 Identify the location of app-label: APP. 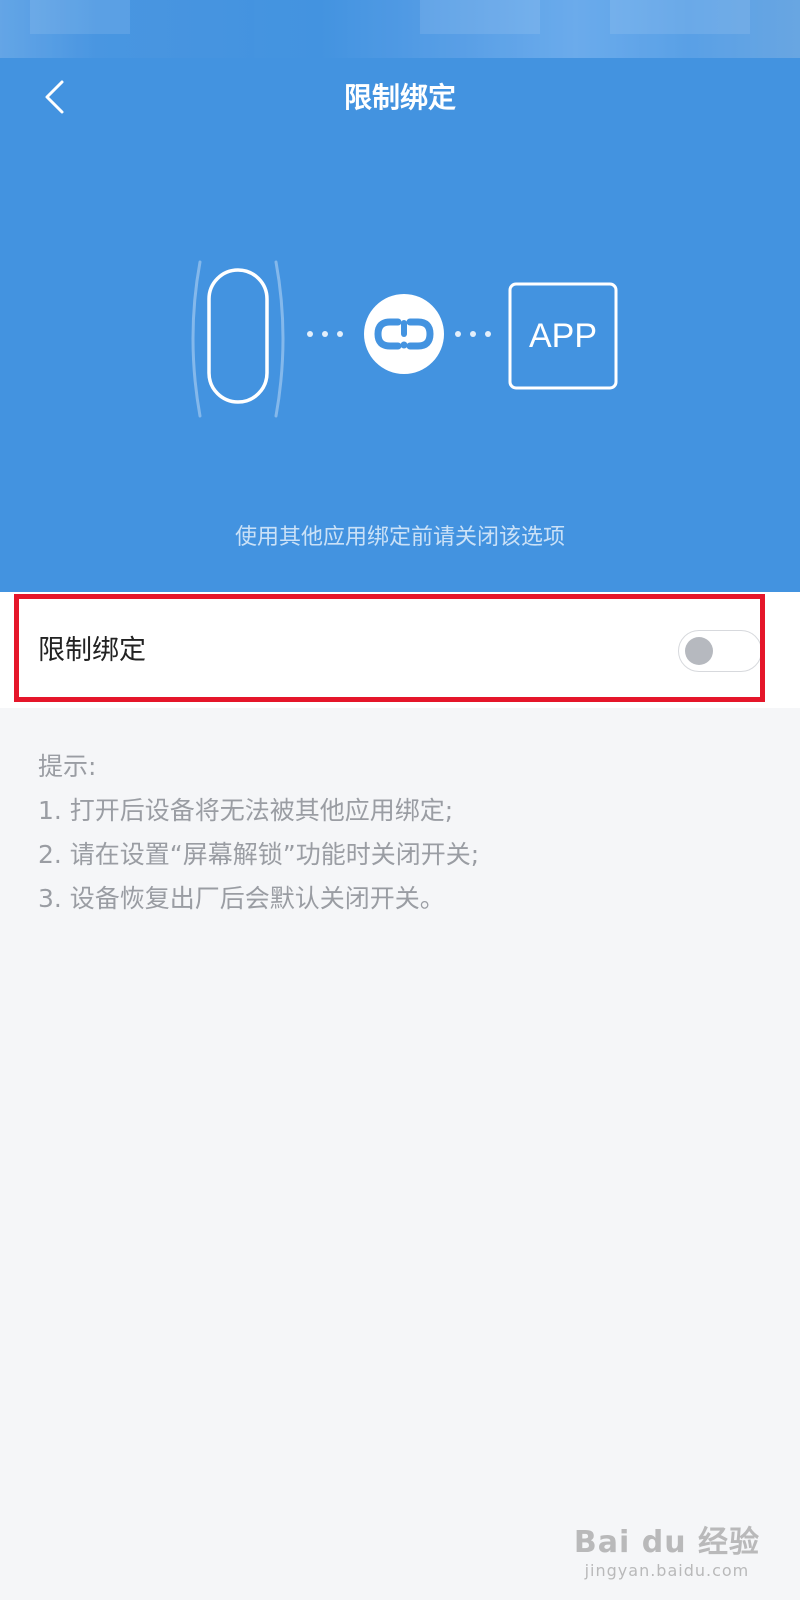
(563, 335).